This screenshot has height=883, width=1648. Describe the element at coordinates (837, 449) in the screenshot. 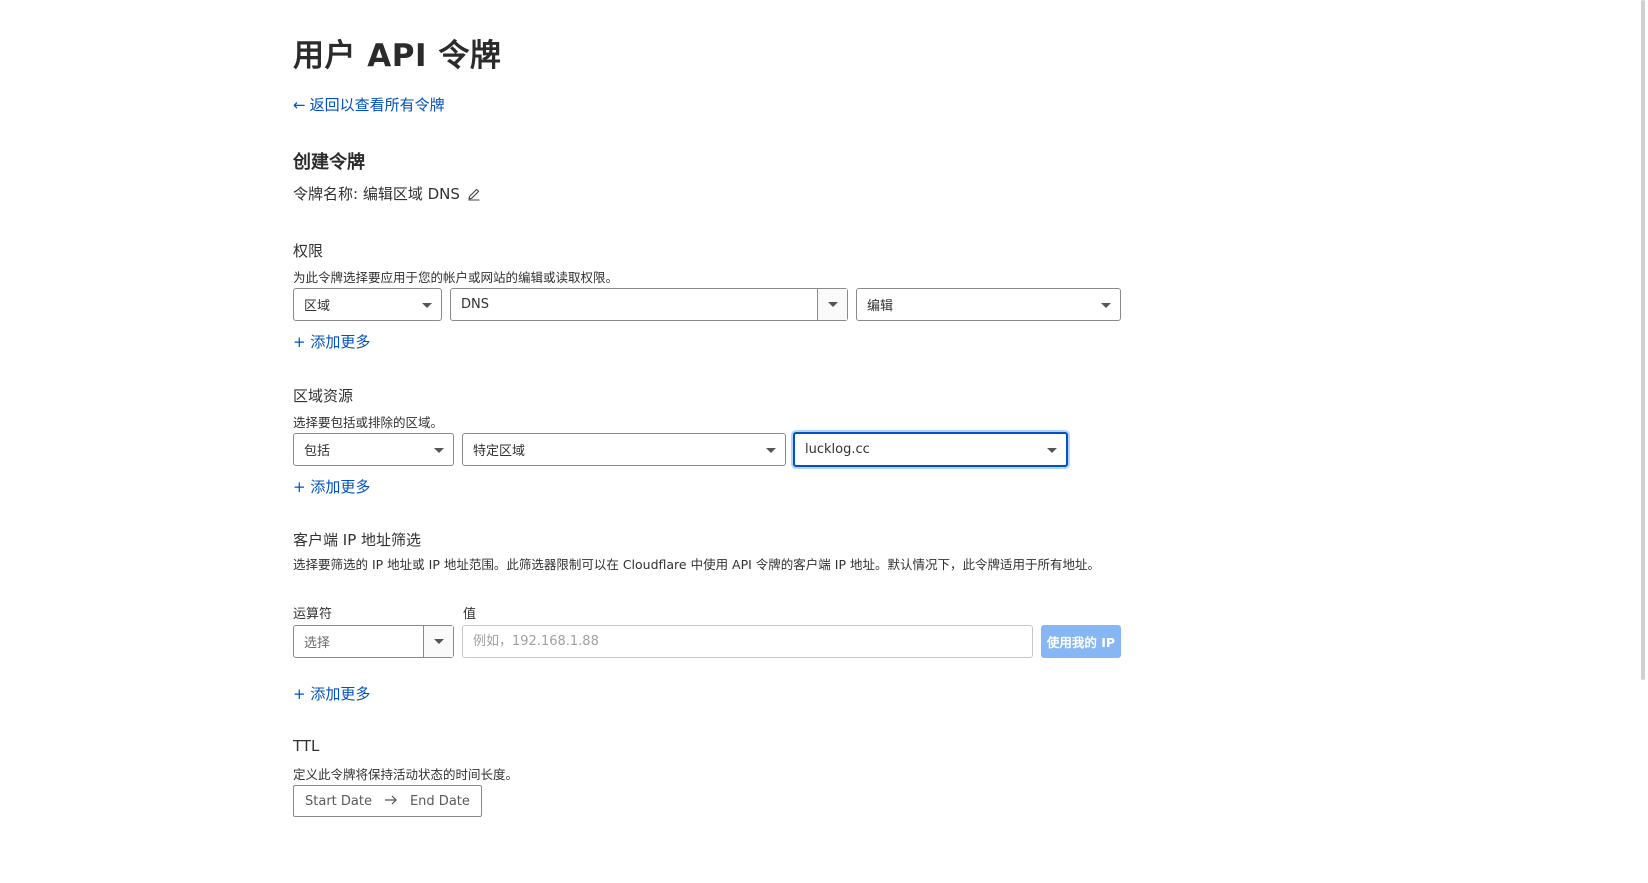

I see `zone-value: lucklog.cc` at that location.